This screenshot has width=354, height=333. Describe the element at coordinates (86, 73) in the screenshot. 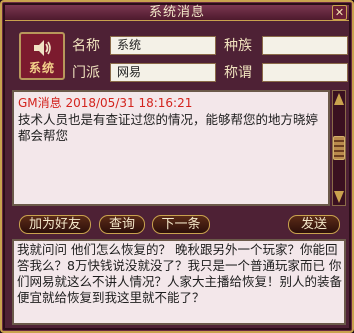

I see `sect-label: 门派` at that location.